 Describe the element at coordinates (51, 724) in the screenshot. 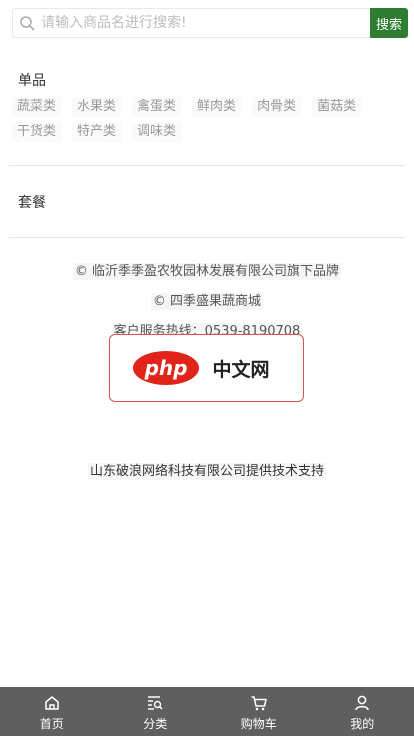

I see `tab-home-label: 首页` at that location.